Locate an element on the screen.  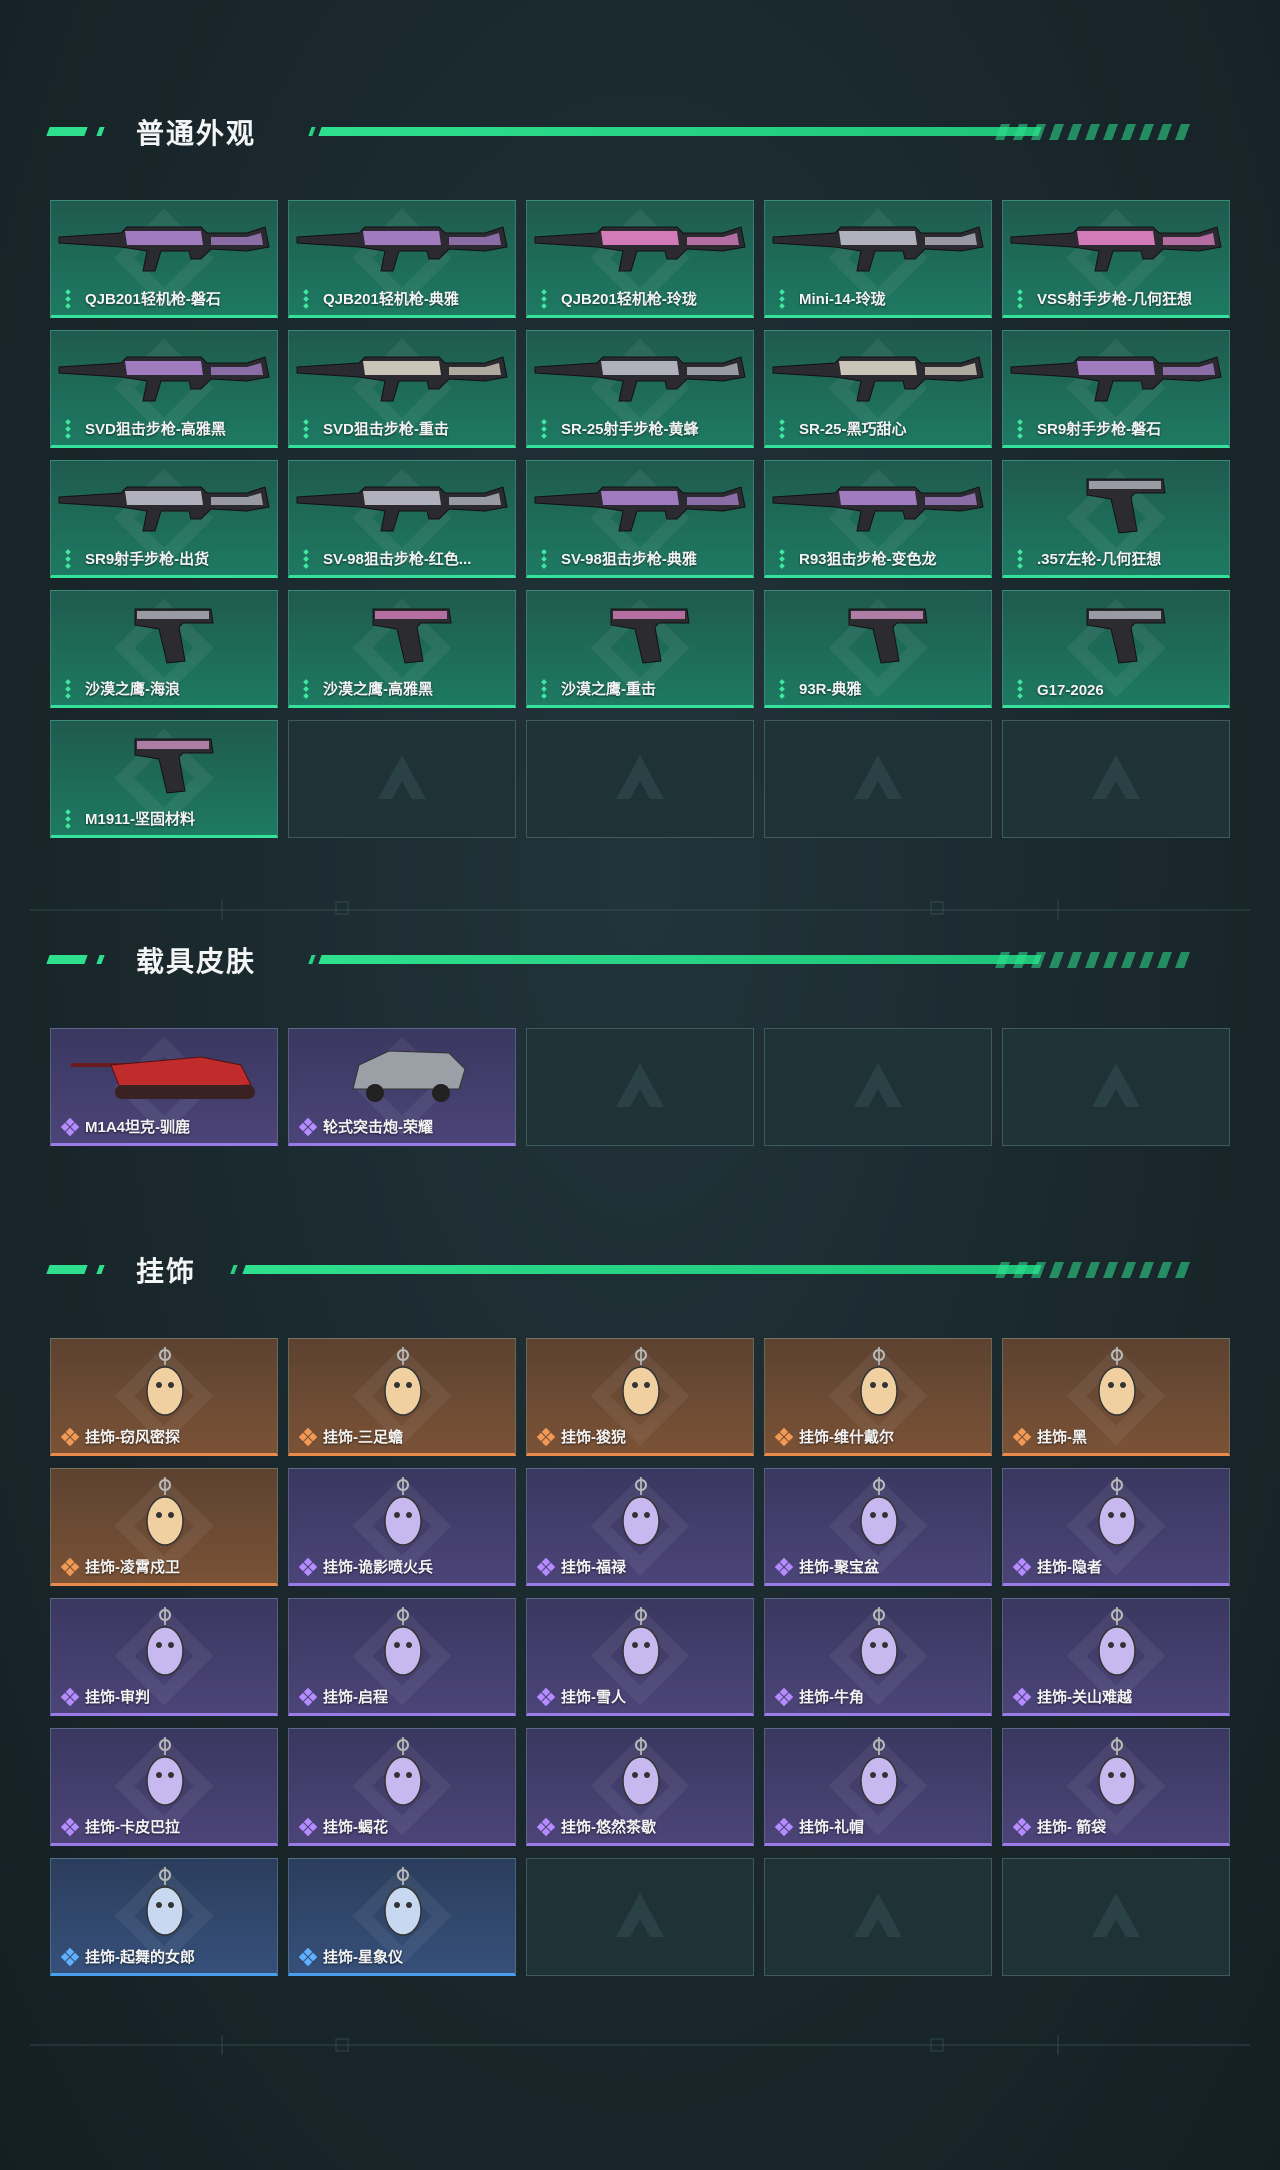
item-card: 挂饰-诡影喷火兵 is located at coordinates (402, 1527).